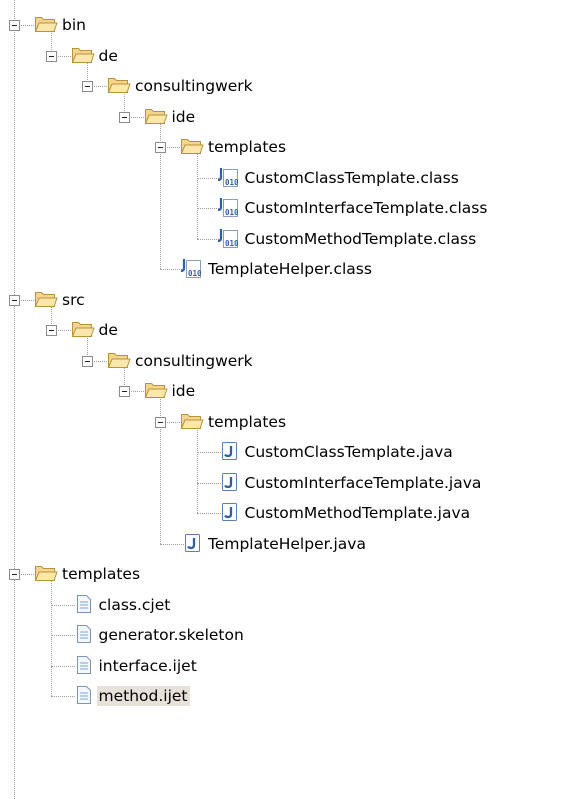 This screenshot has height=799, width=578. What do you see at coordinates (147, 665) in the screenshot?
I see `tree-item-label: interface.ijet` at bounding box center [147, 665].